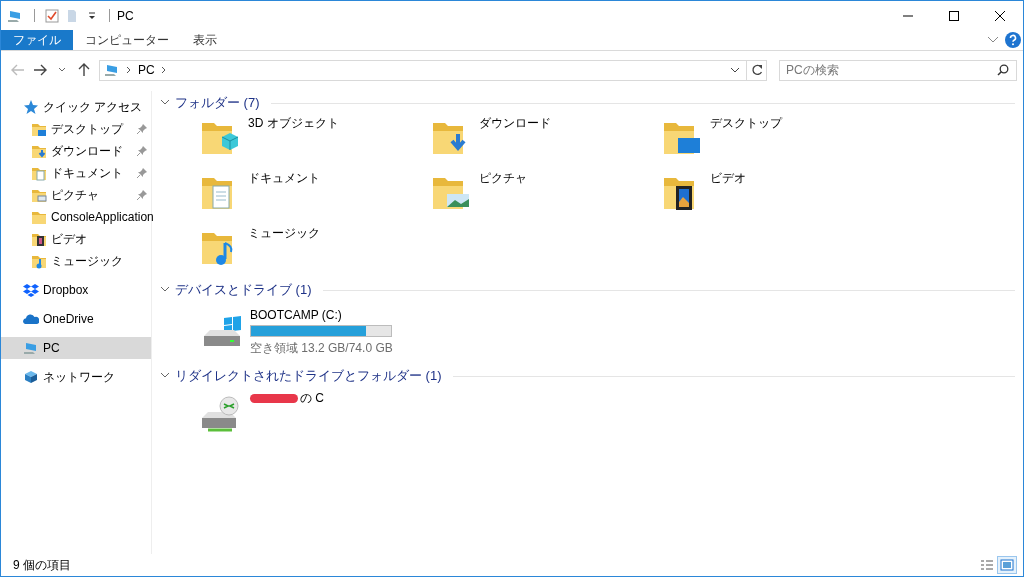 The width and height of the screenshot is (1024, 577). Describe the element at coordinates (76, 348) in the screenshot. I see `sidebar-item: PC` at that location.